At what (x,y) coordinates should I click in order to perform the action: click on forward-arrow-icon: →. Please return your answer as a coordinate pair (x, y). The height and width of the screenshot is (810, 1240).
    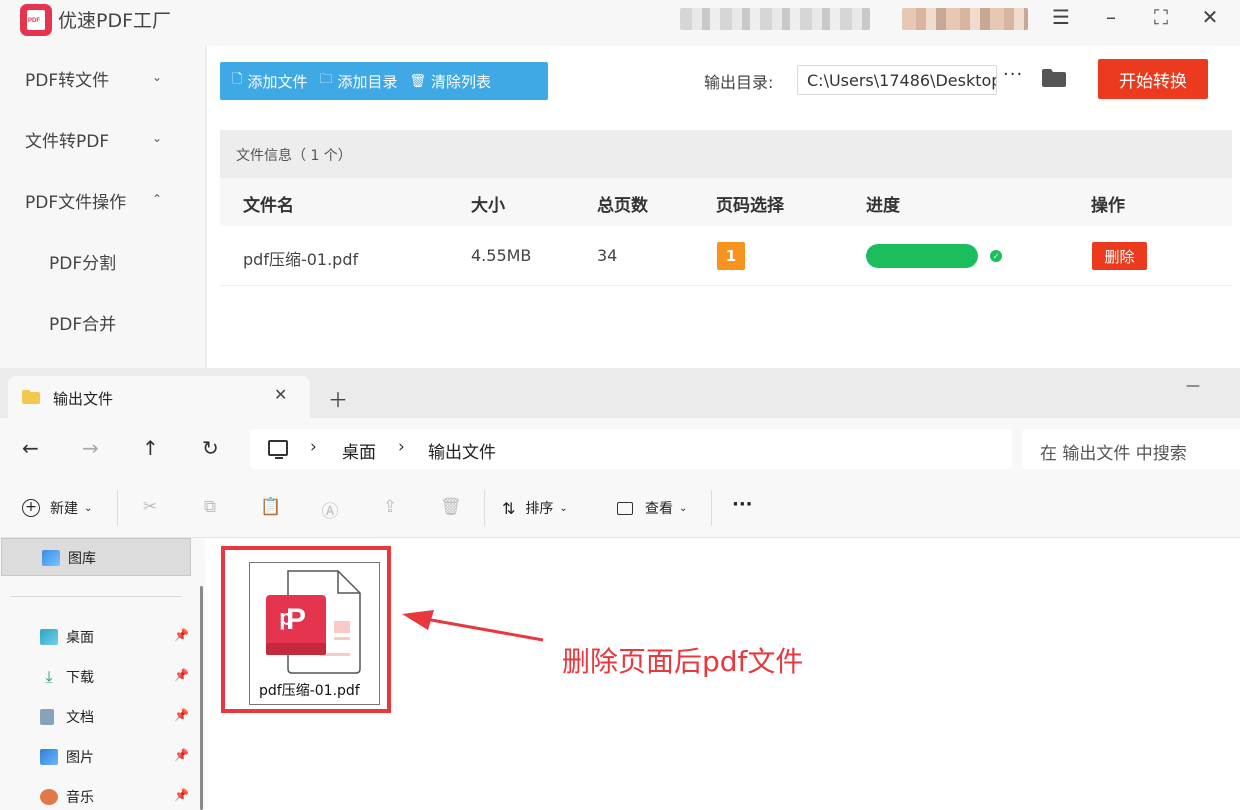
    Looking at the image, I should click on (90, 448).